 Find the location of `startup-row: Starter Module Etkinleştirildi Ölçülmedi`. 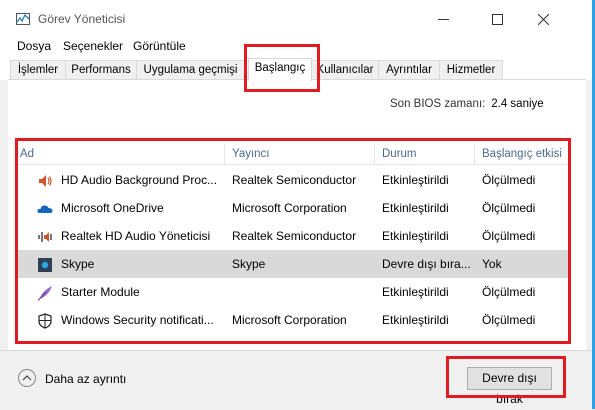

startup-row: Starter Module Etkinleştirildi Ölçülmedi is located at coordinates (292, 292).